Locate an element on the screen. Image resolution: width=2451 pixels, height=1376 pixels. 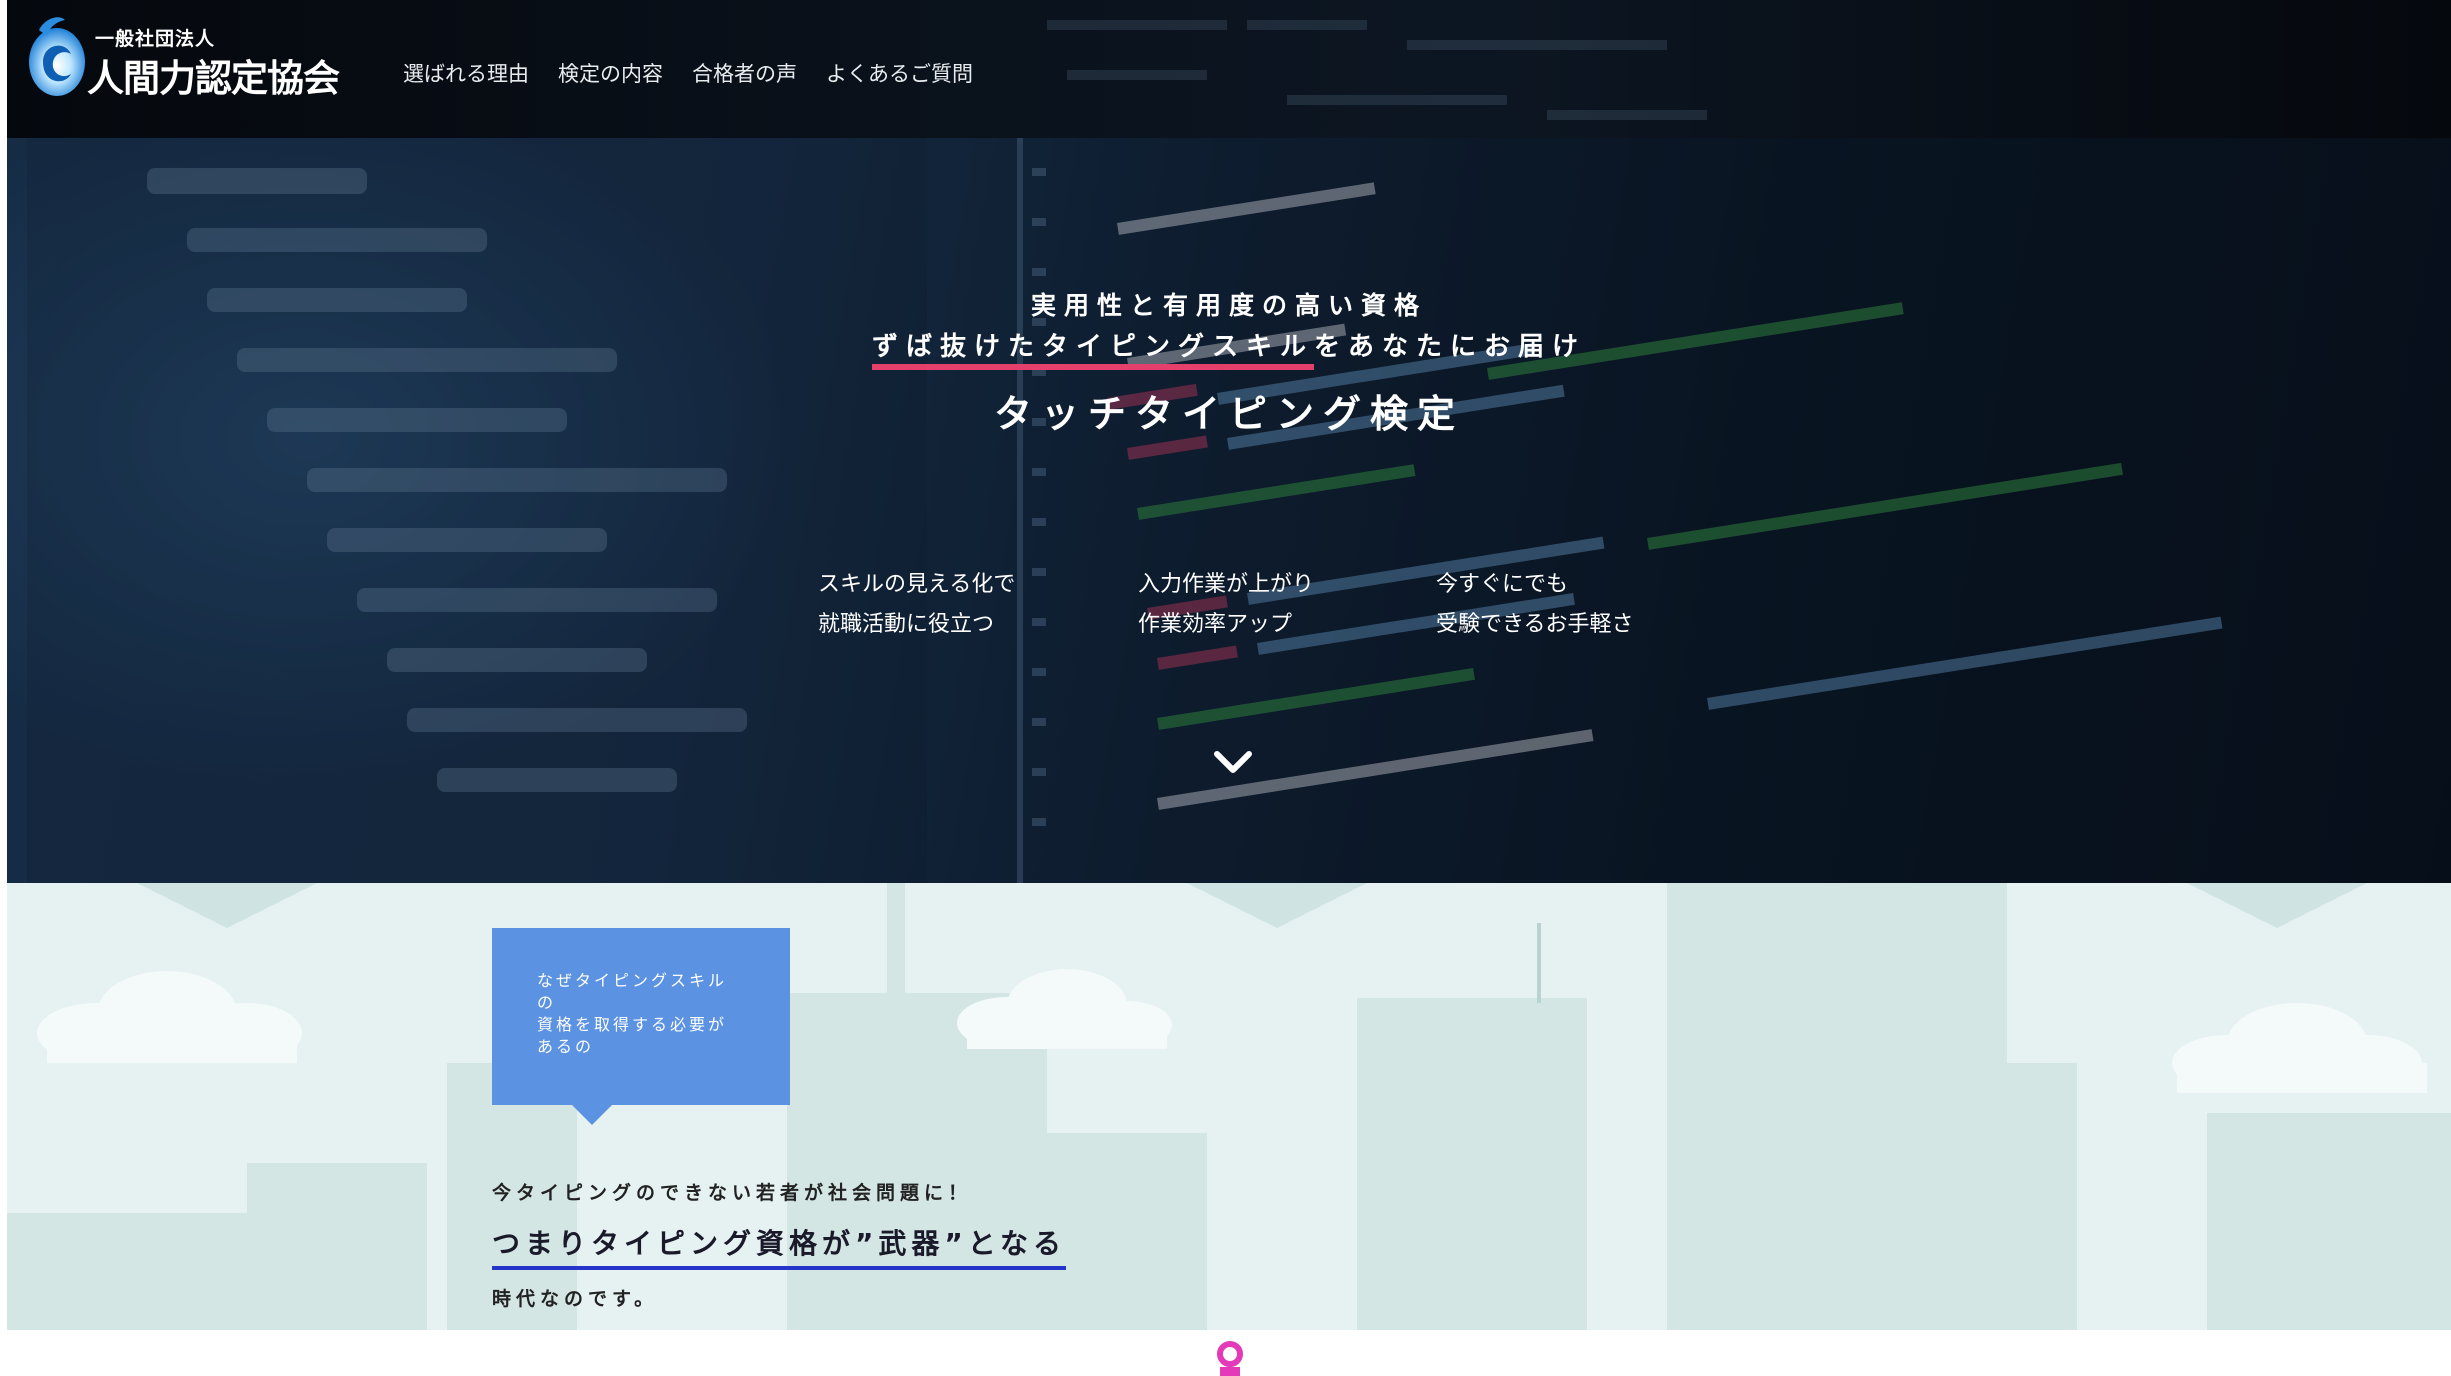
bubble-line: なぜタイピングスキル is located at coordinates (632, 980).